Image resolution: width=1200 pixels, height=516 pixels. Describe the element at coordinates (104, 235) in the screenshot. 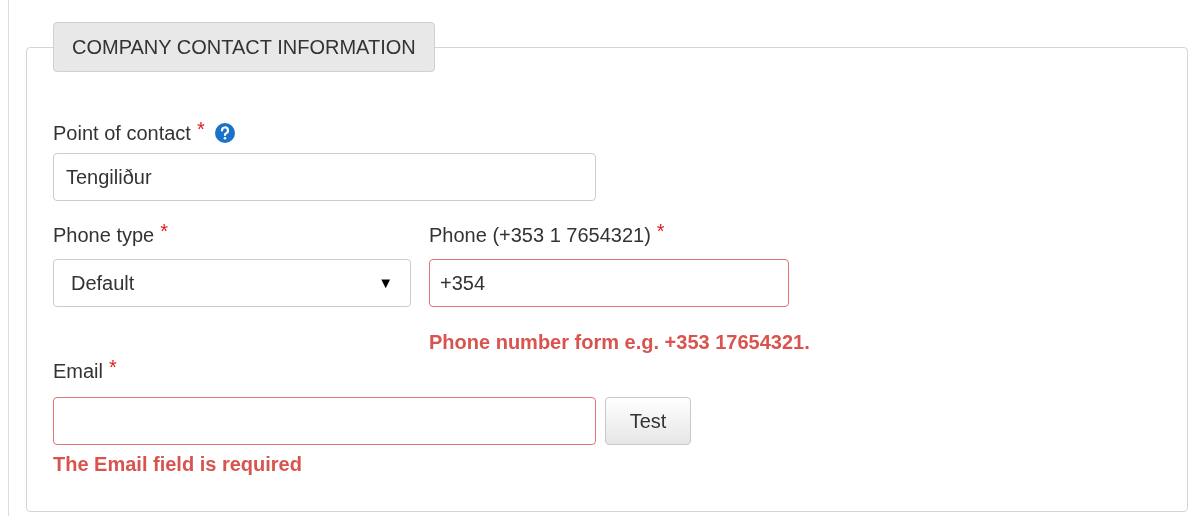

I see `field-label: Phone type` at that location.